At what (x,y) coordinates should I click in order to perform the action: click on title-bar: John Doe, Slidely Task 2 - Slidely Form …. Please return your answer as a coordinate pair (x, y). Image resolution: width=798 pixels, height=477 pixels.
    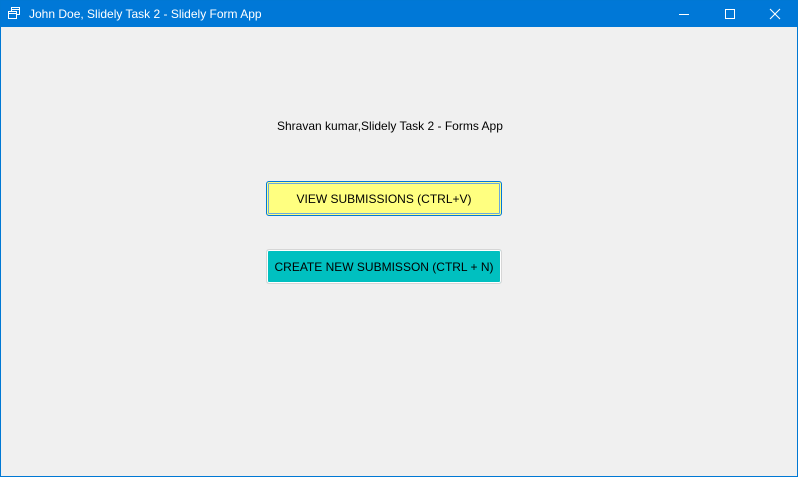
    Looking at the image, I should click on (399, 14).